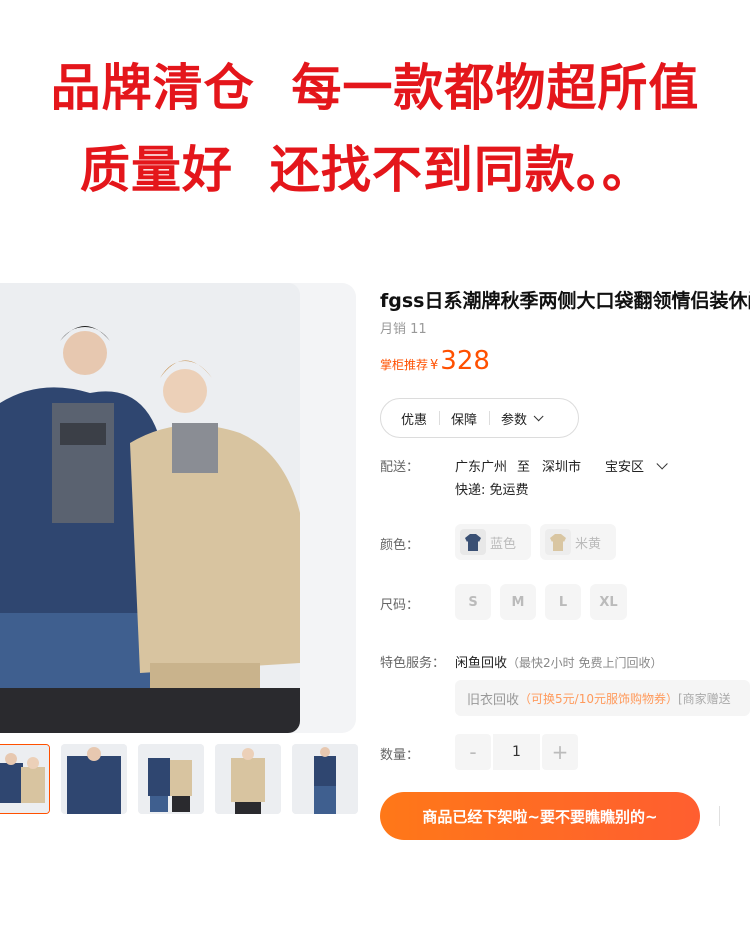  I want to click on color-label: 颜色：, so click(400, 545).